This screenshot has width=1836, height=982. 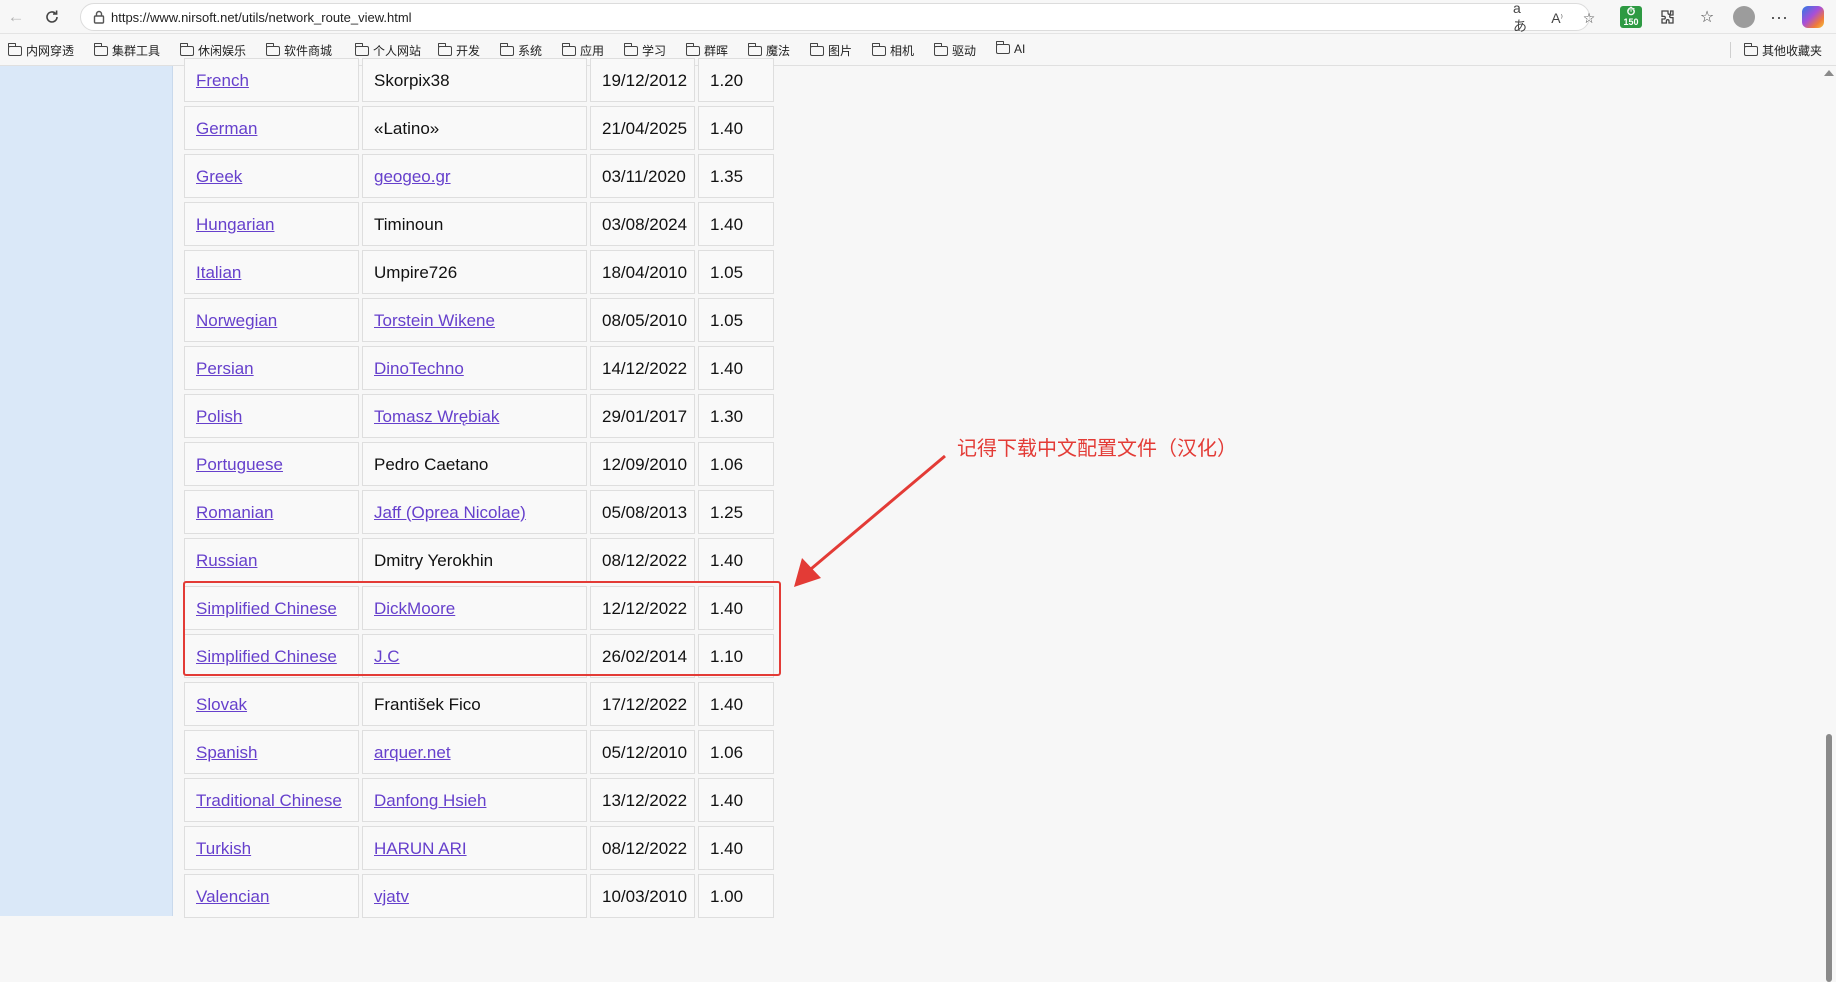 What do you see at coordinates (16, 17) in the screenshot?
I see `back-arrow-icon: ←` at bounding box center [16, 17].